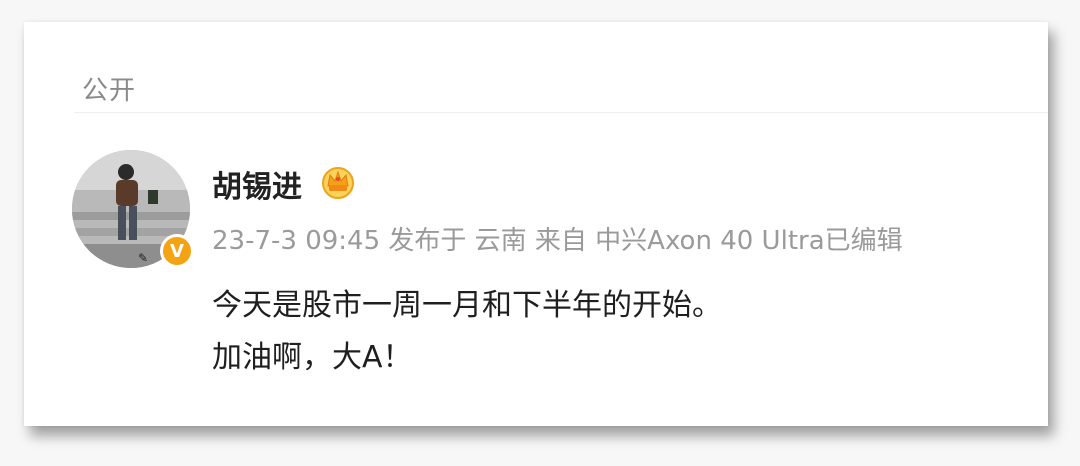 The image size is (1080, 466). What do you see at coordinates (312, 357) in the screenshot?
I see `post-text-line: 加油啊，大A！` at bounding box center [312, 357].